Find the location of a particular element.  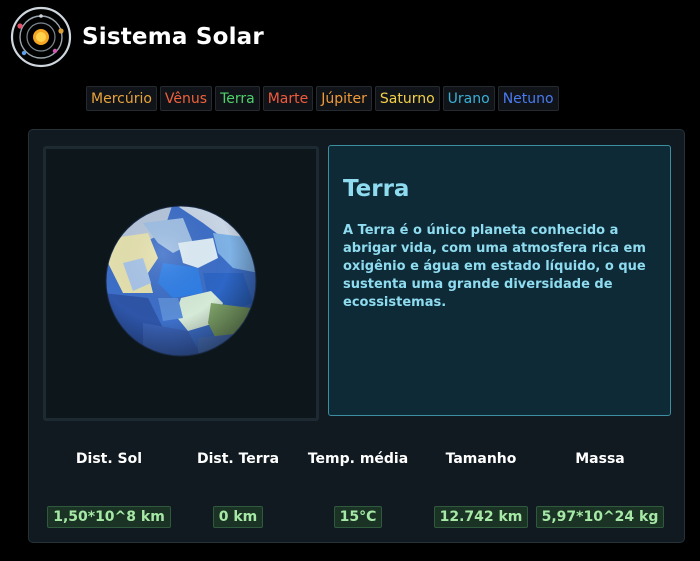

planet-name: Terra is located at coordinates (376, 189).